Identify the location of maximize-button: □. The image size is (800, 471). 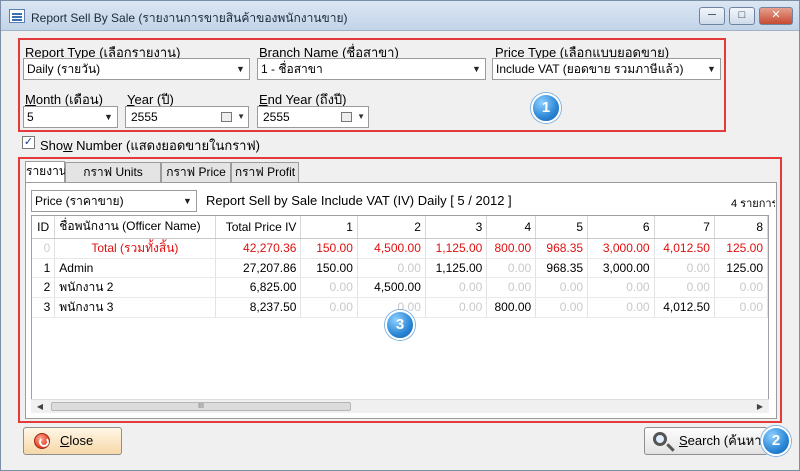
(742, 16).